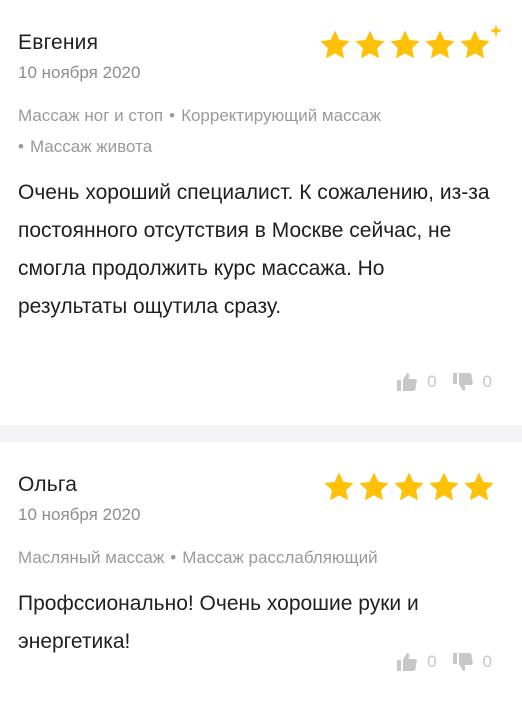 The height and width of the screenshot is (720, 522). What do you see at coordinates (280, 557) in the screenshot?
I see `service-tag: Массаж расслабляющий` at bounding box center [280, 557].